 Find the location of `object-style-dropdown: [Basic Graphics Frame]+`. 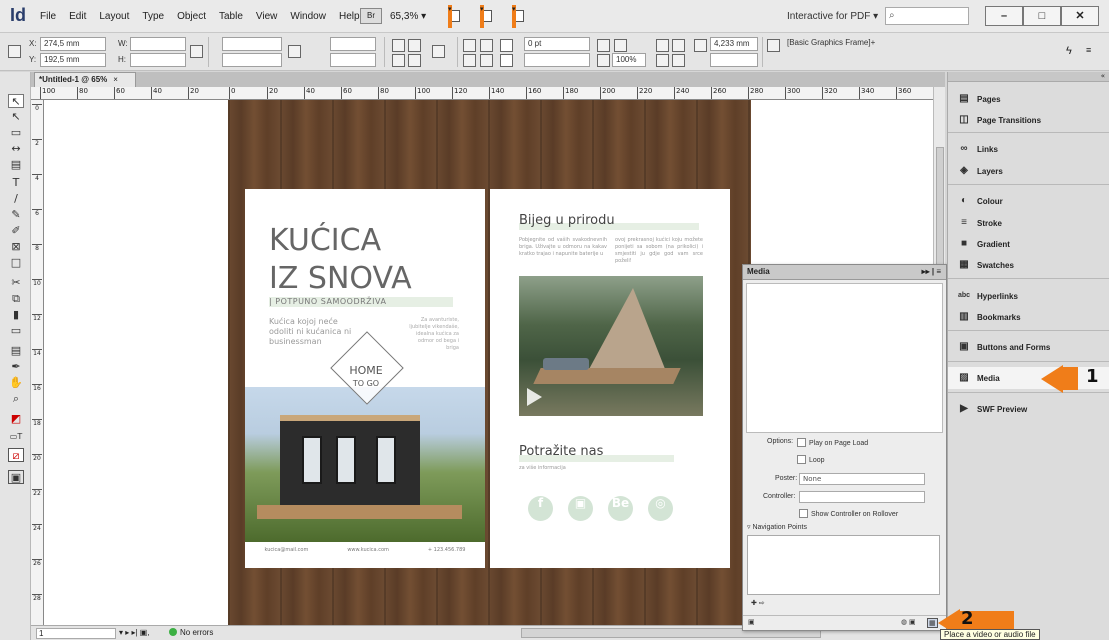

object-style-dropdown: [Basic Graphics Frame]+ is located at coordinates (833, 44).